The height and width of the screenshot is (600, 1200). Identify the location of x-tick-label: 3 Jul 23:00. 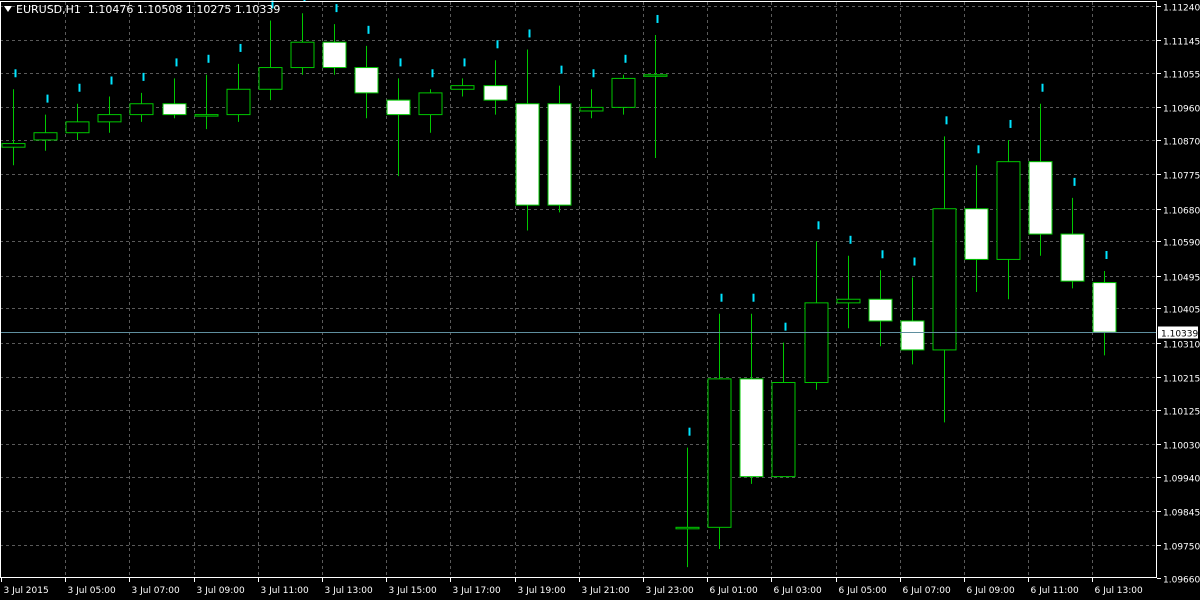
(670, 591).